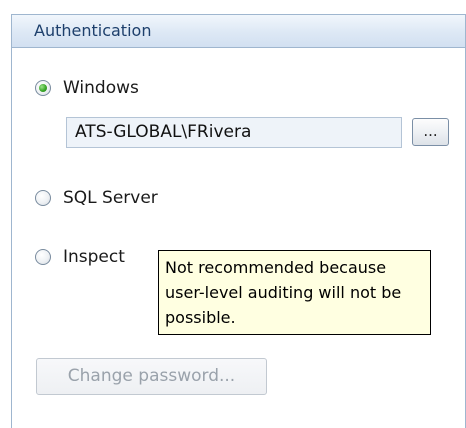 The image size is (466, 428). Describe the element at coordinates (110, 198) in the screenshot. I see `radio-label-sql-server: SQL Server` at that location.